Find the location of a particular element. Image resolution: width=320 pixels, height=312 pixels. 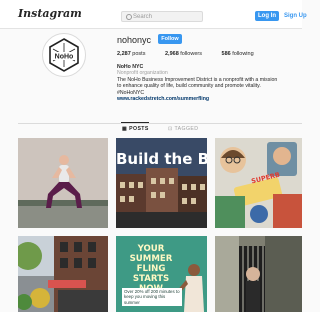

posts-label: posts is located at coordinates (139, 54).